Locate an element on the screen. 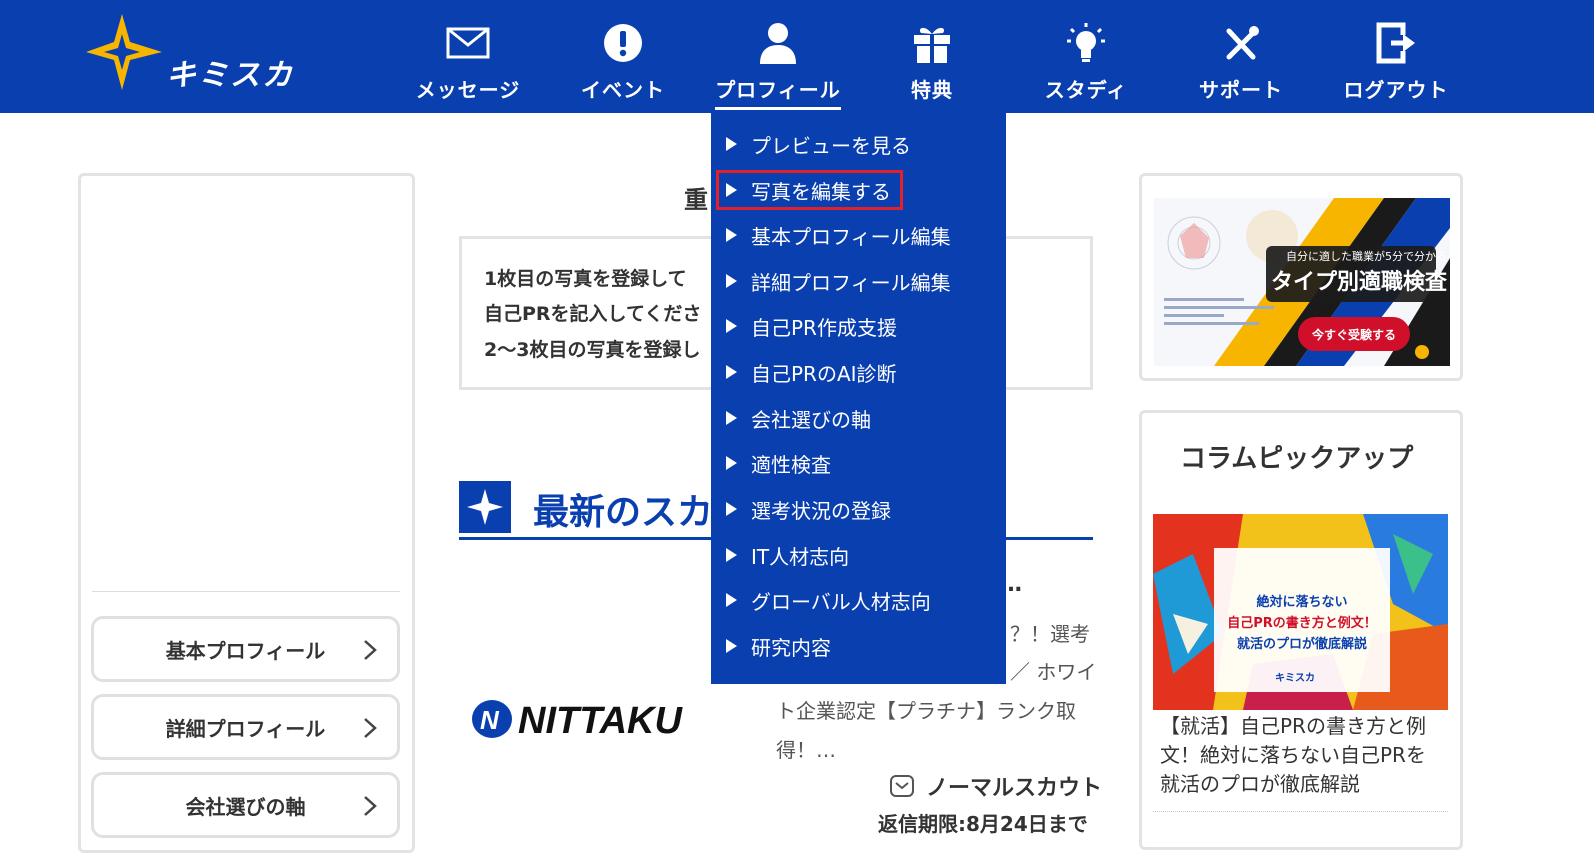 This screenshot has width=1594, height=853. menu-item-aptitude-test: 適性検査 is located at coordinates (776, 463).